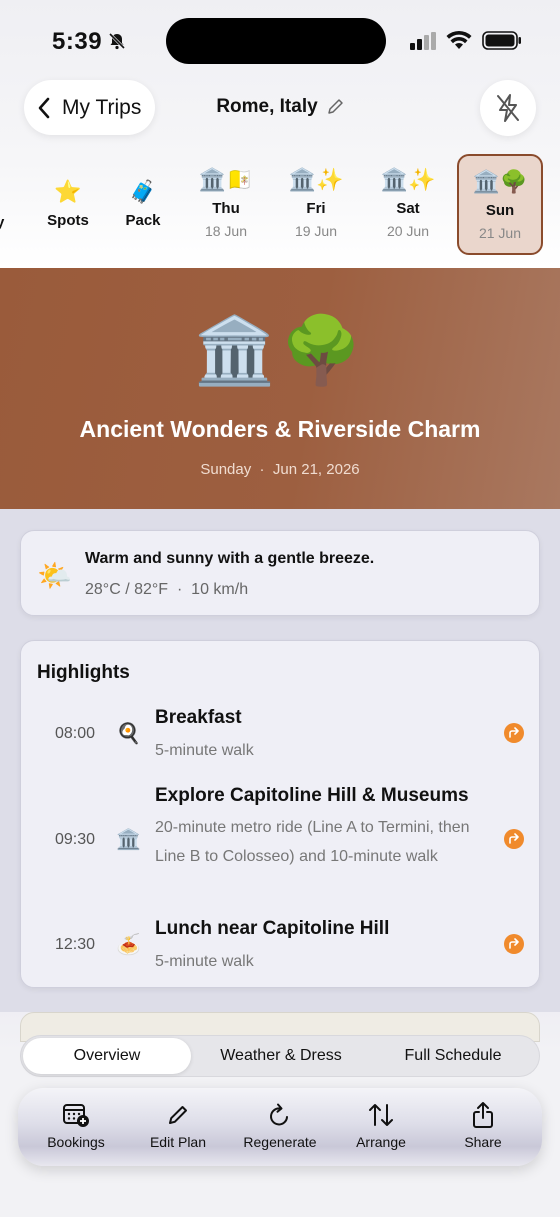 The height and width of the screenshot is (1217, 560). Describe the element at coordinates (75, 839) in the screenshot. I see `item-time: 09:30` at that location.